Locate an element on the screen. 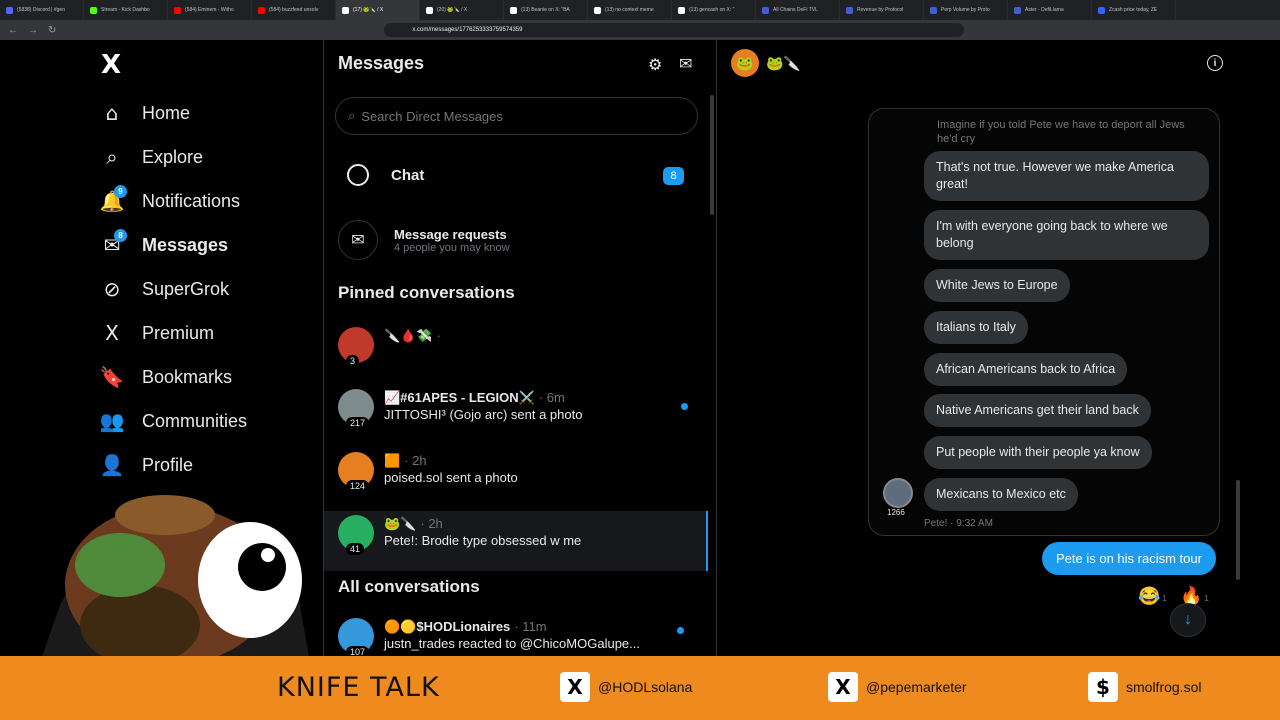  browser-tab: (5838) Discord | #gen is located at coordinates (42, 10).